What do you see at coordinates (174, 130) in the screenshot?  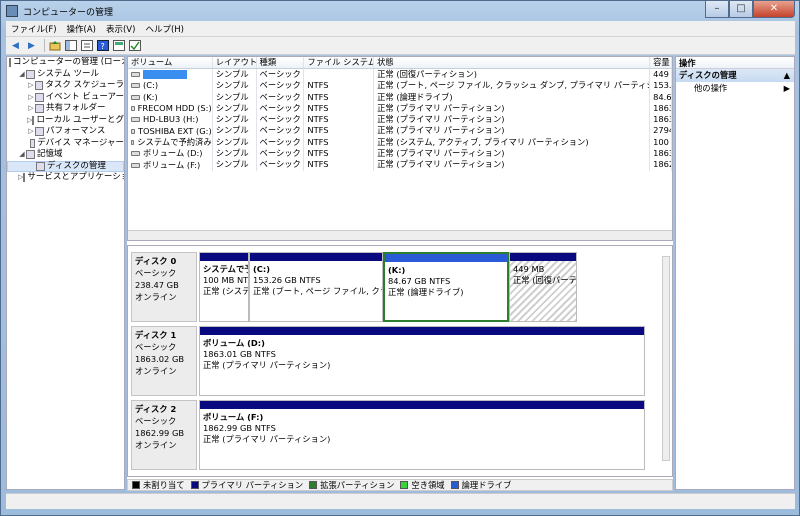 I see `cell-text: TOSHIBA EXT (G:)` at bounding box center [174, 130].